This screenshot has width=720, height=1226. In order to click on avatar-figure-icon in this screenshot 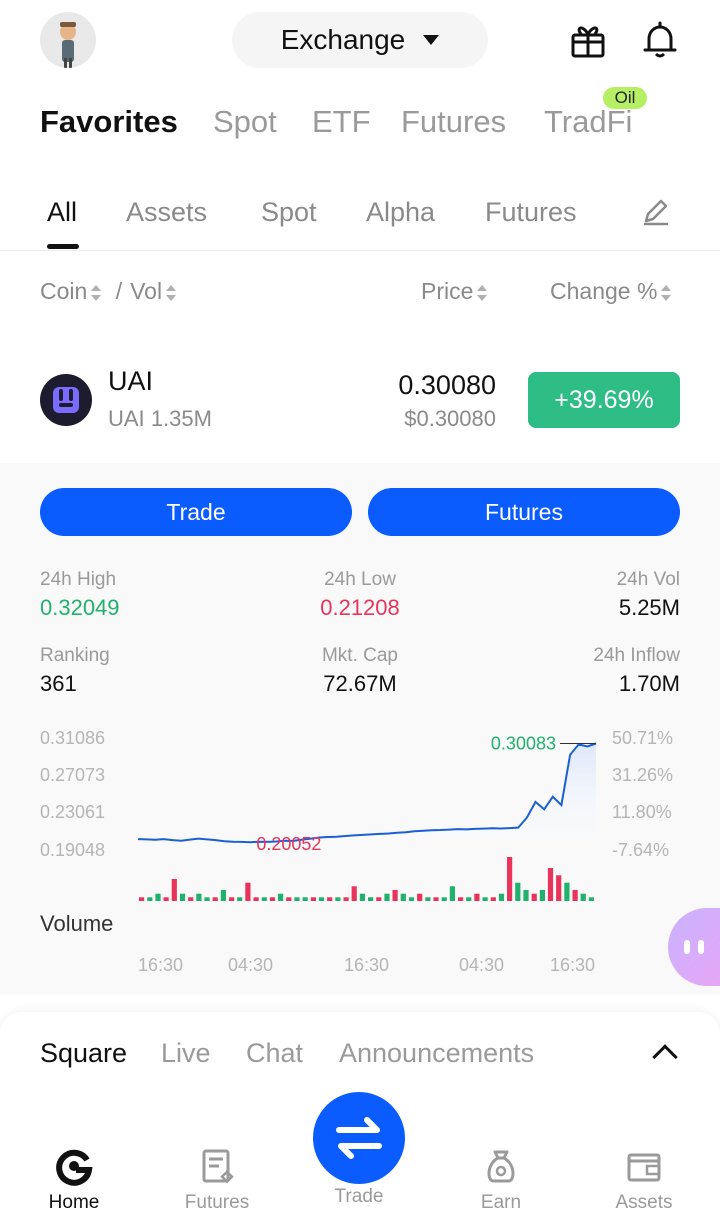, I will do `click(68, 45)`.